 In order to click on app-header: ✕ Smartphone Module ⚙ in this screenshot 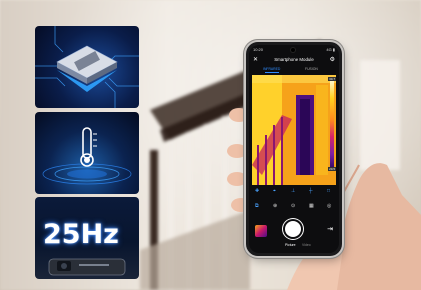, I will do `click(294, 60)`.